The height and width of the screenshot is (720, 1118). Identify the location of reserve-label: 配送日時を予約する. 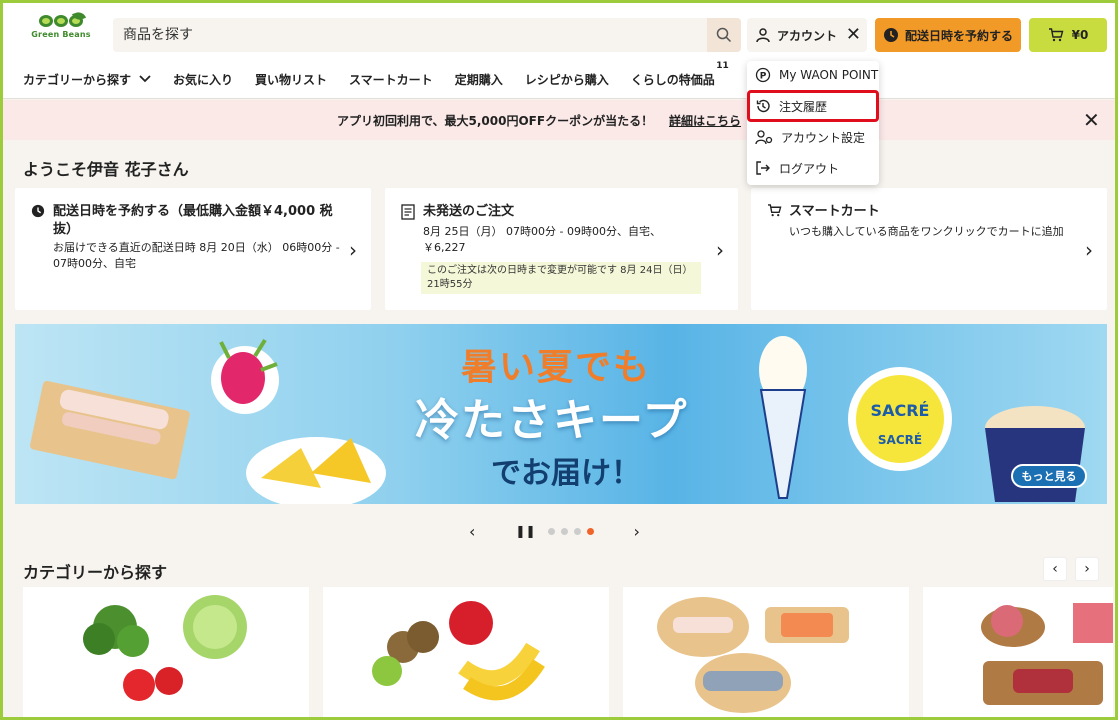
(959, 35).